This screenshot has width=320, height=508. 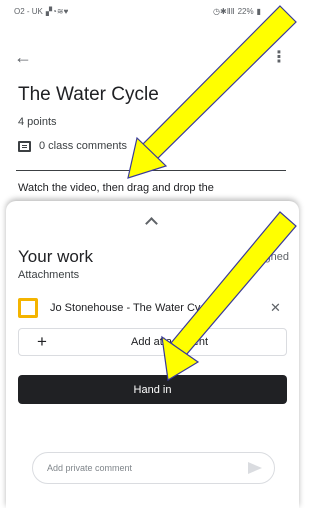 I want to click on add-attachment-label: Add attachment, so click(x=170, y=342).